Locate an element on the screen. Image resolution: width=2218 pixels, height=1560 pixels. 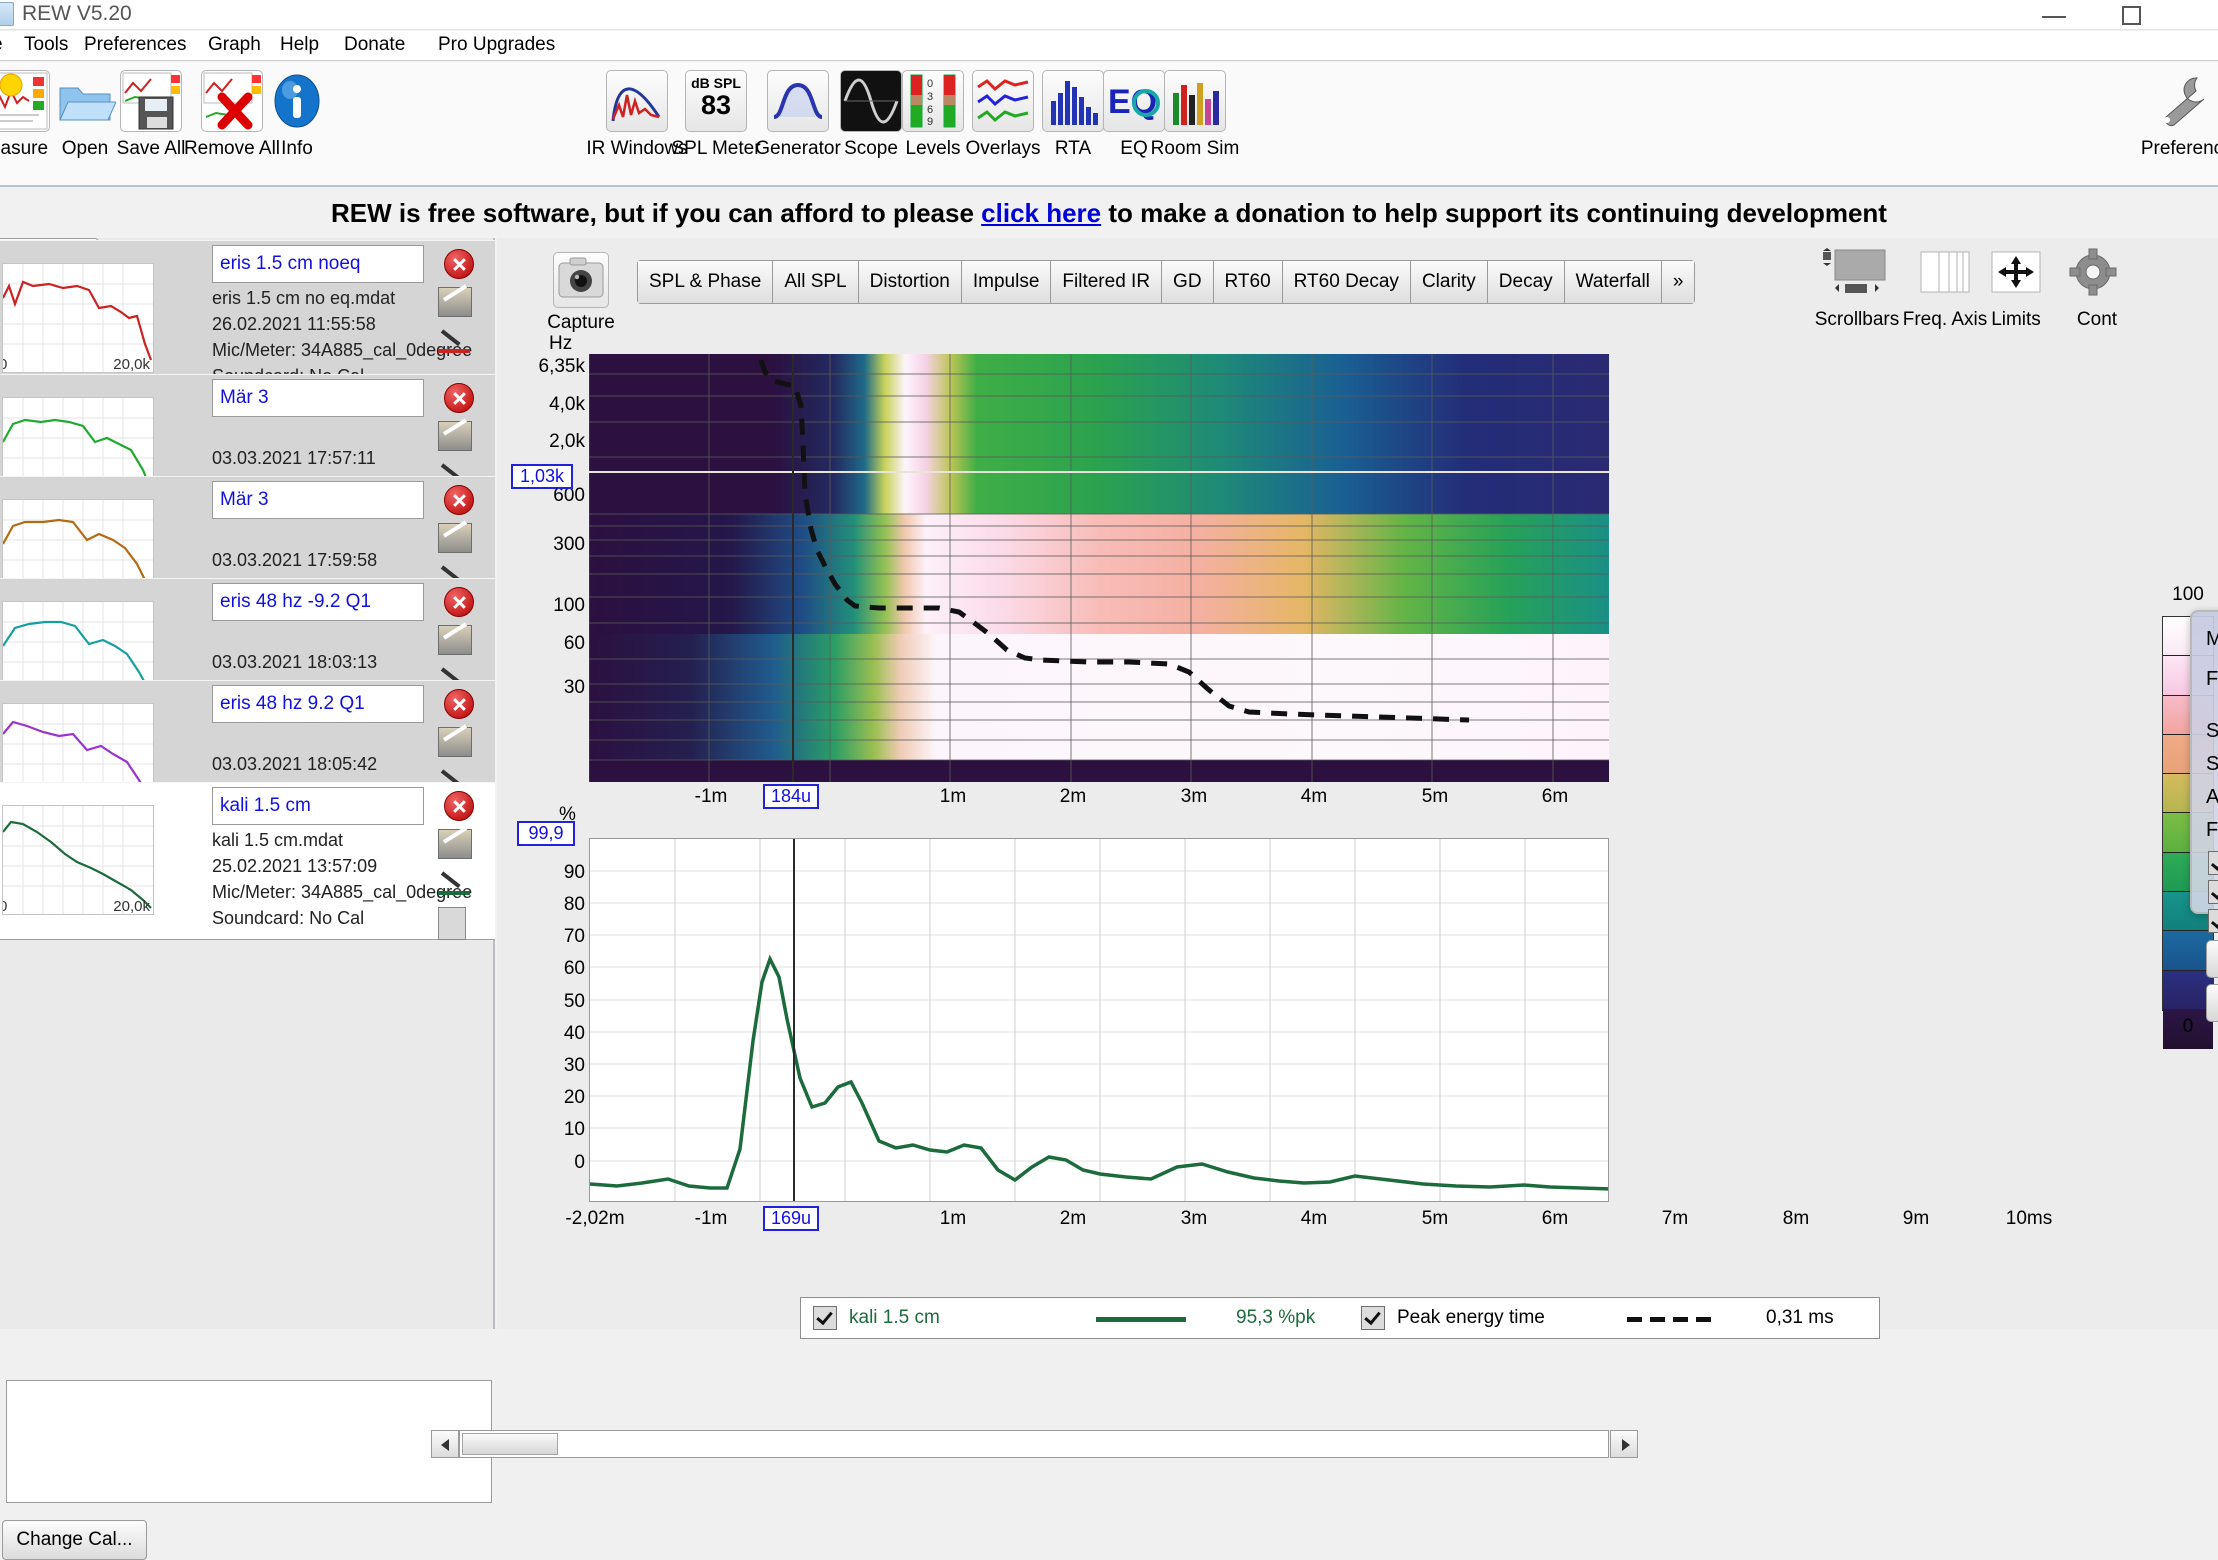
tab-distortion: Distortion is located at coordinates (910, 282).